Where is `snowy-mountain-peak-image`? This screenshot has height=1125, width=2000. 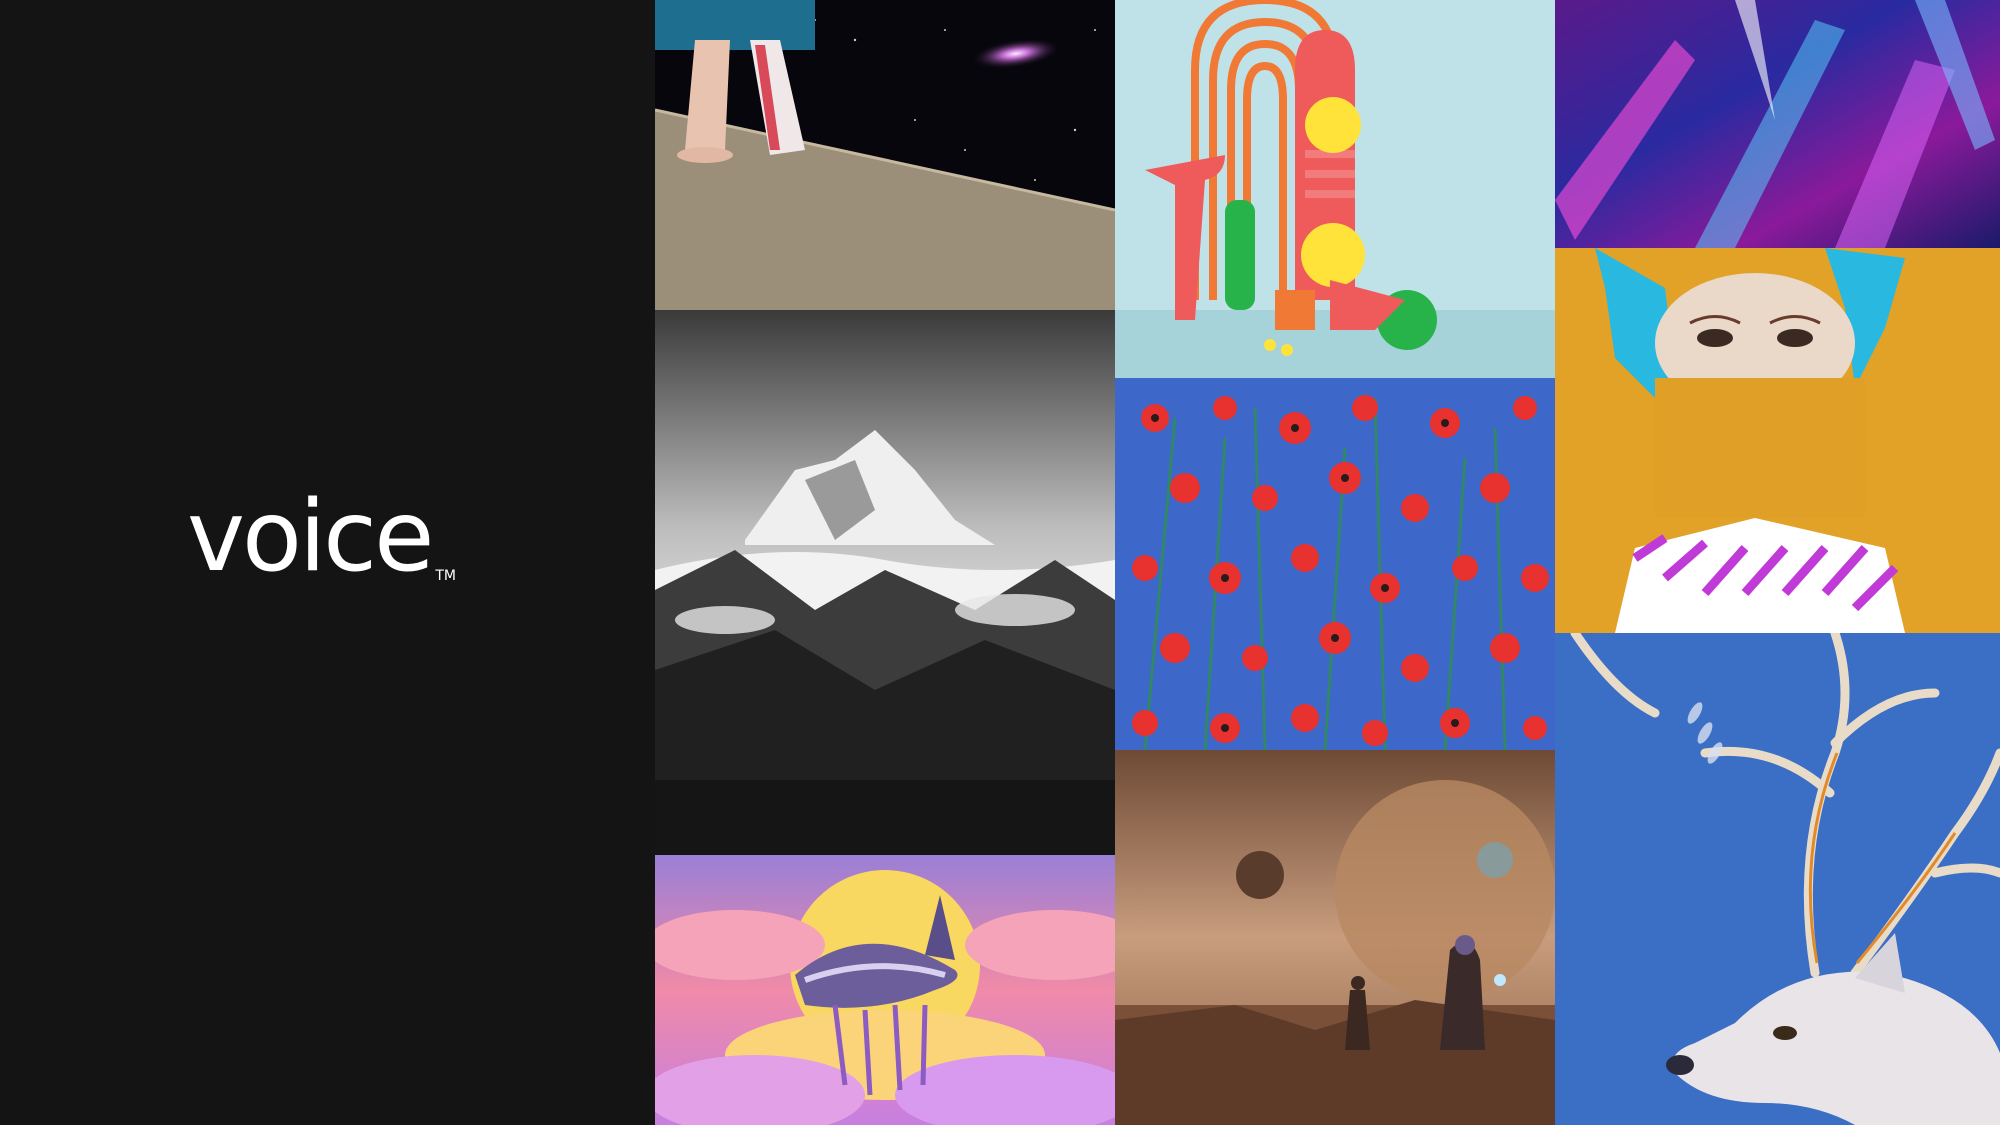
snowy-mountain-peak-image is located at coordinates (885, 582).